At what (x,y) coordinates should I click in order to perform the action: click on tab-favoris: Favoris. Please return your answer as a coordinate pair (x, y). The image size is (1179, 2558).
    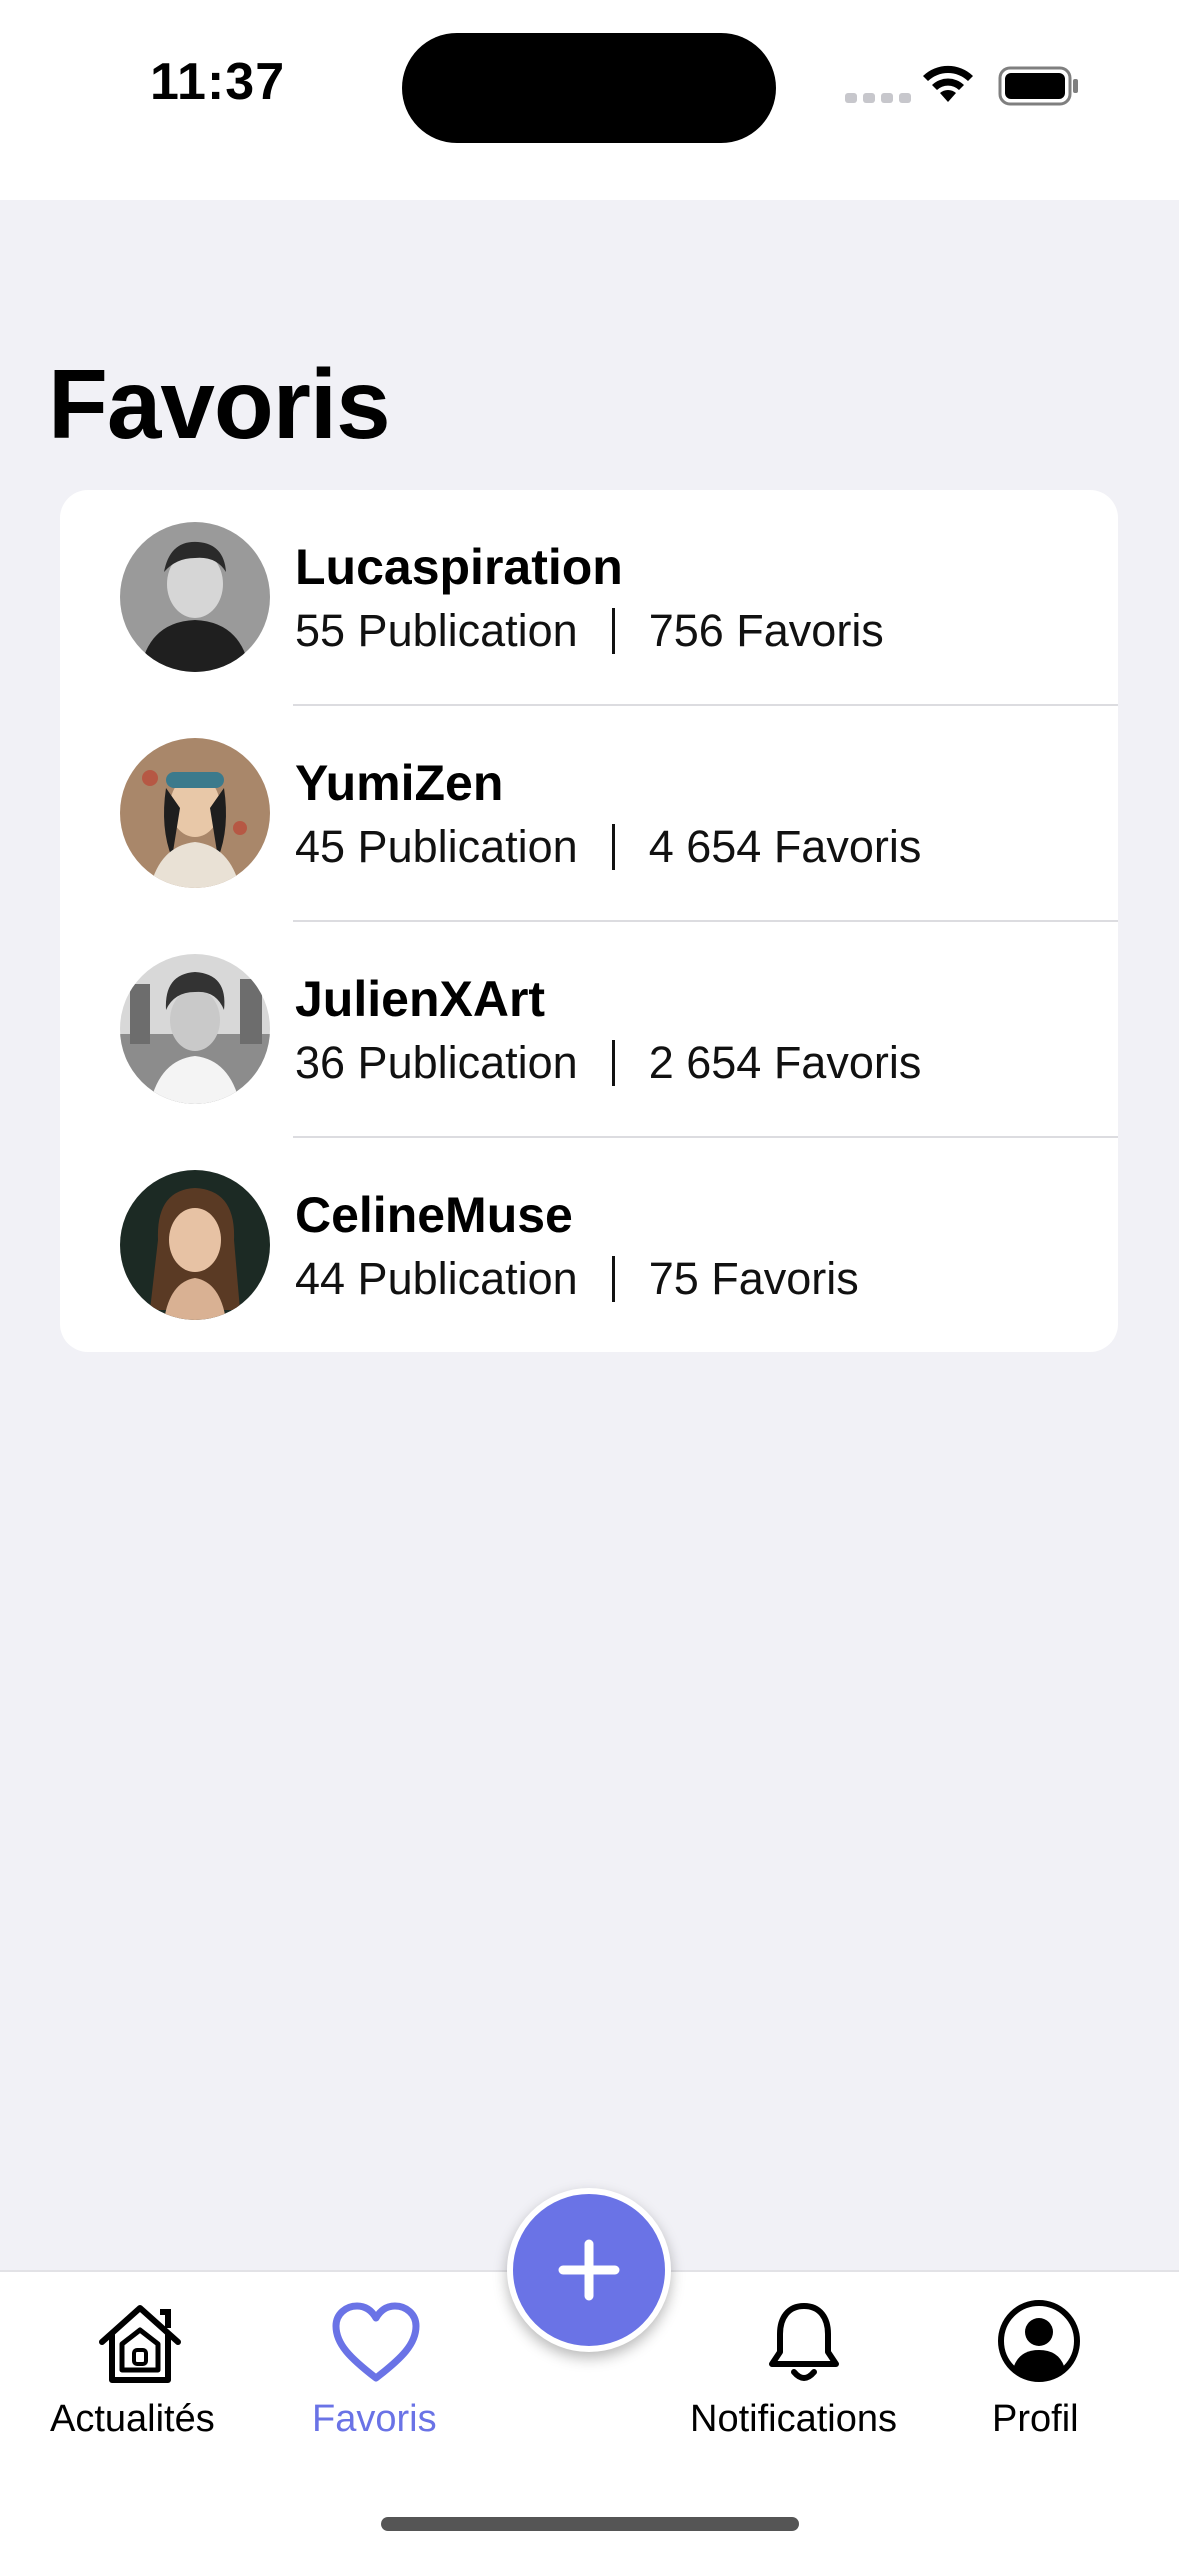
    Looking at the image, I should click on (375, 2372).